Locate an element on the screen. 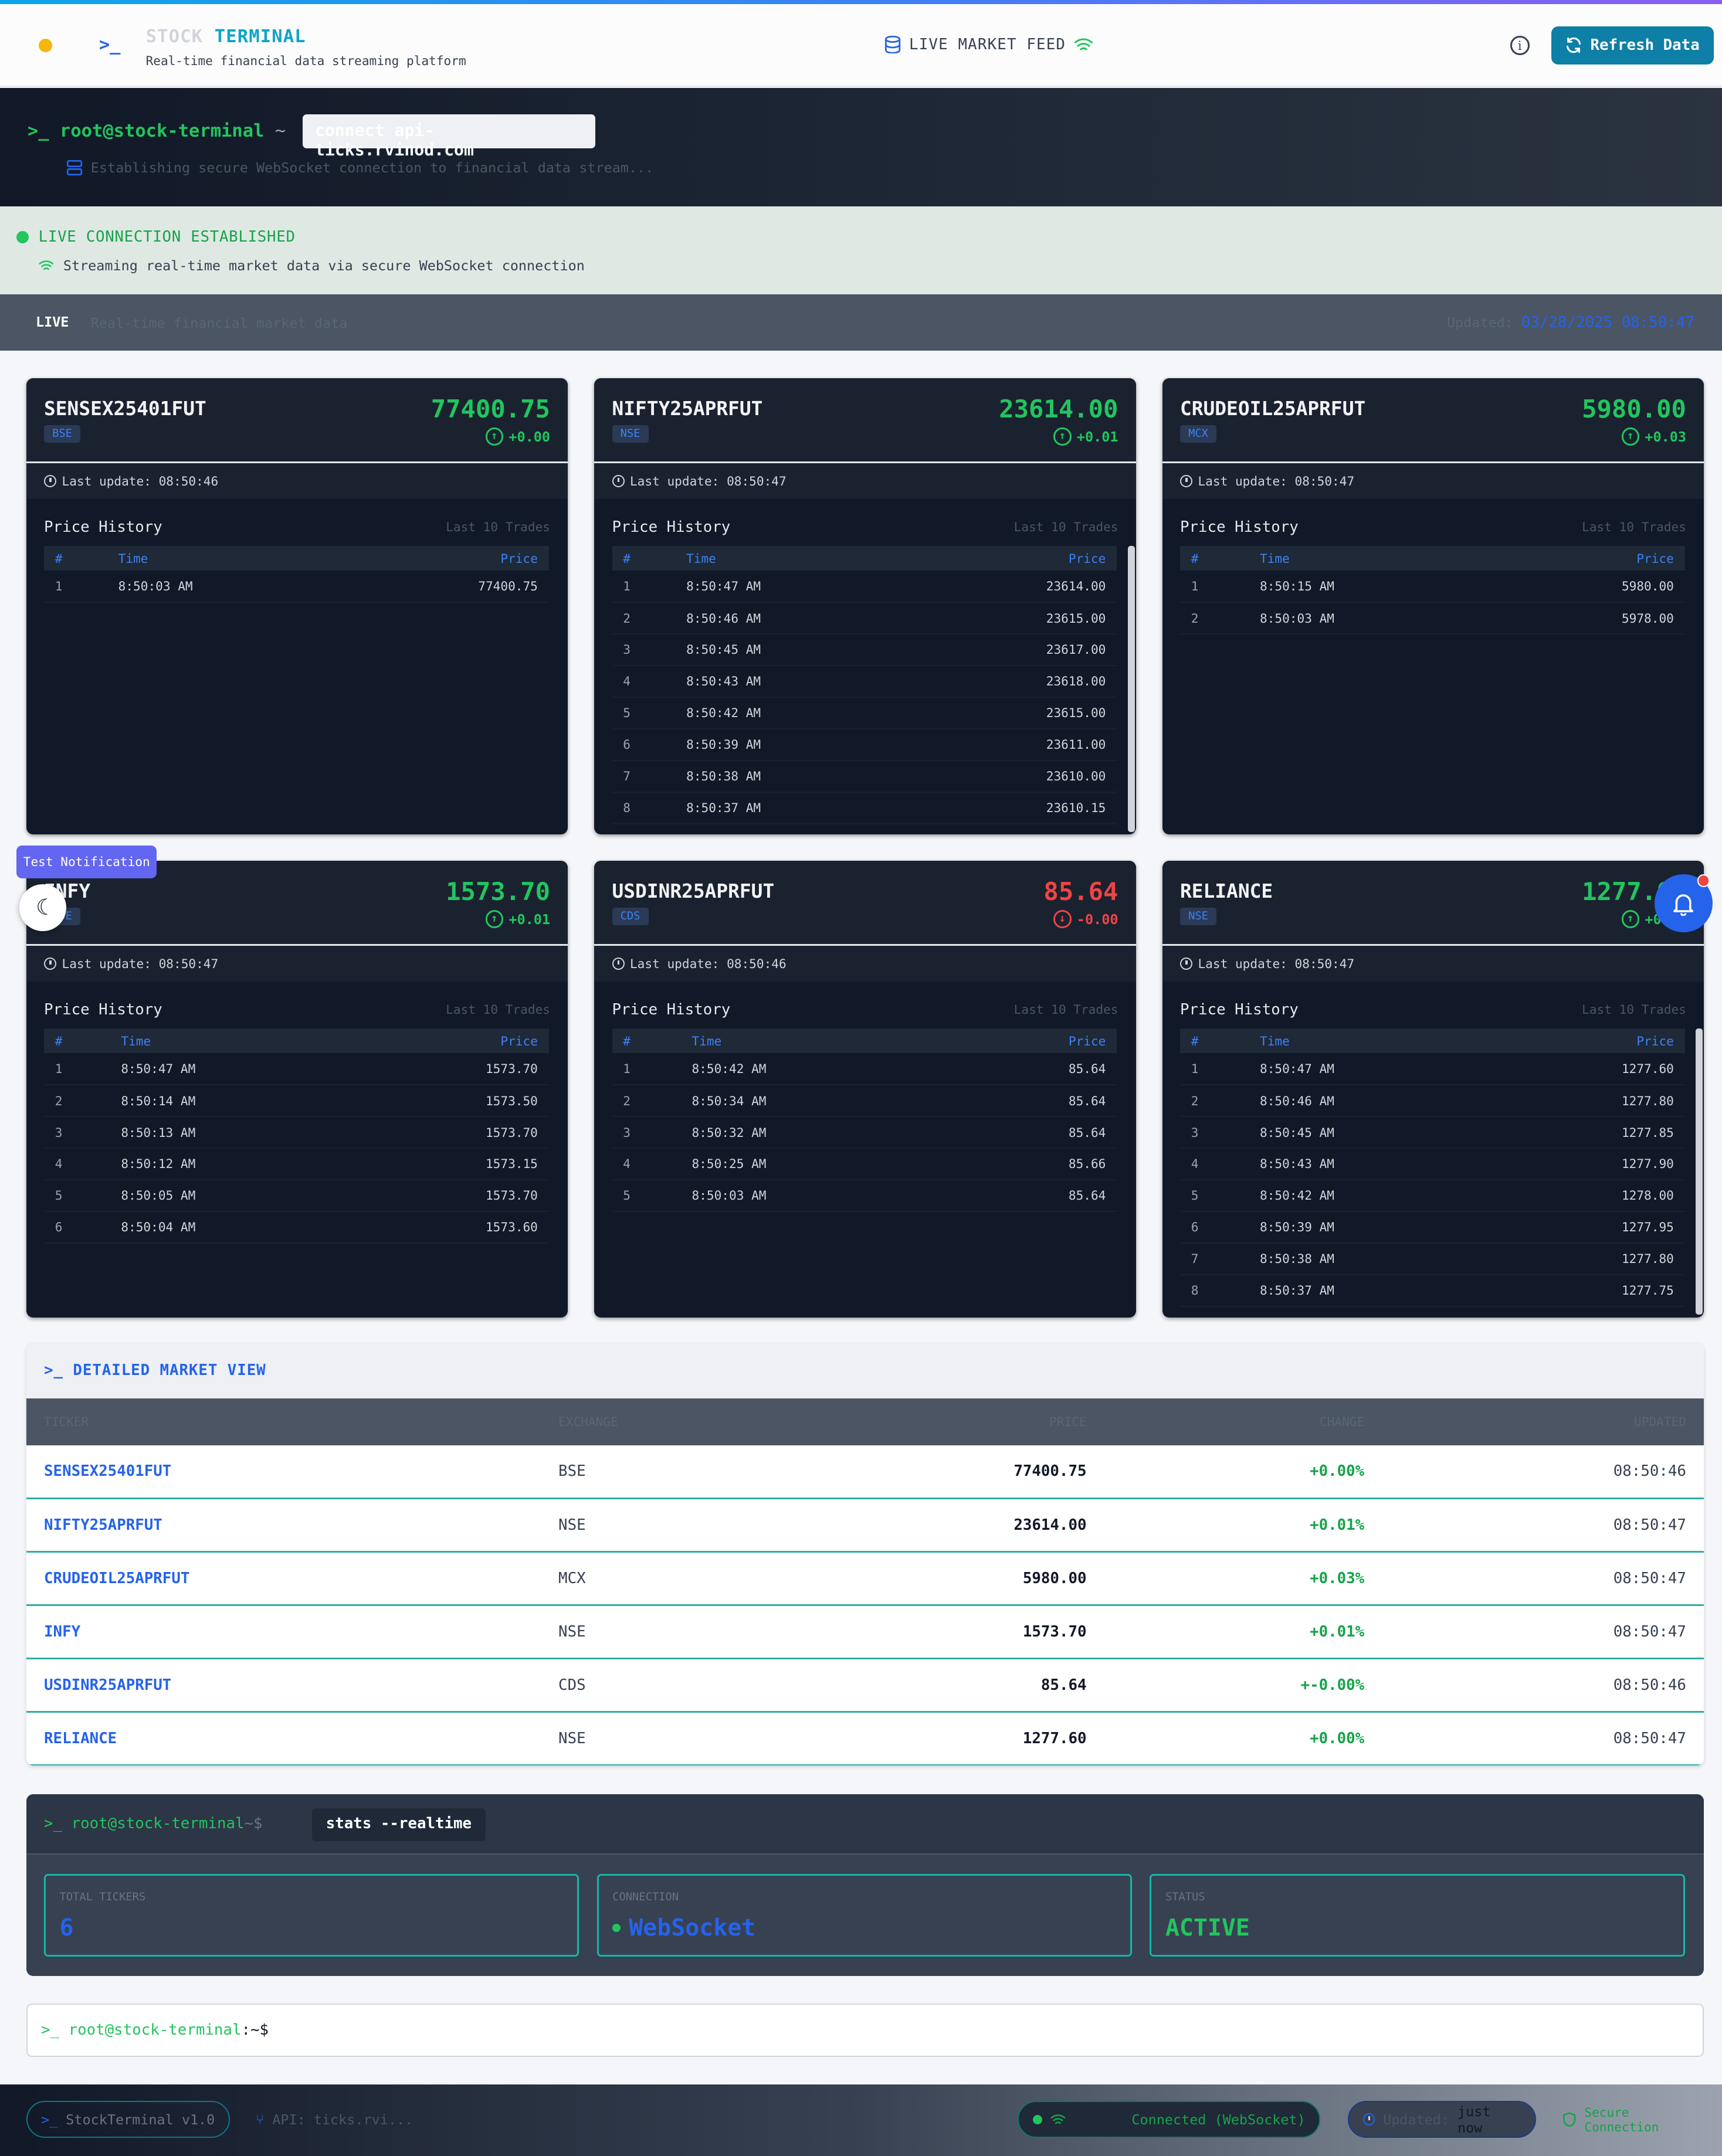 The image size is (1722, 2156). bell-icon is located at coordinates (1684, 903).